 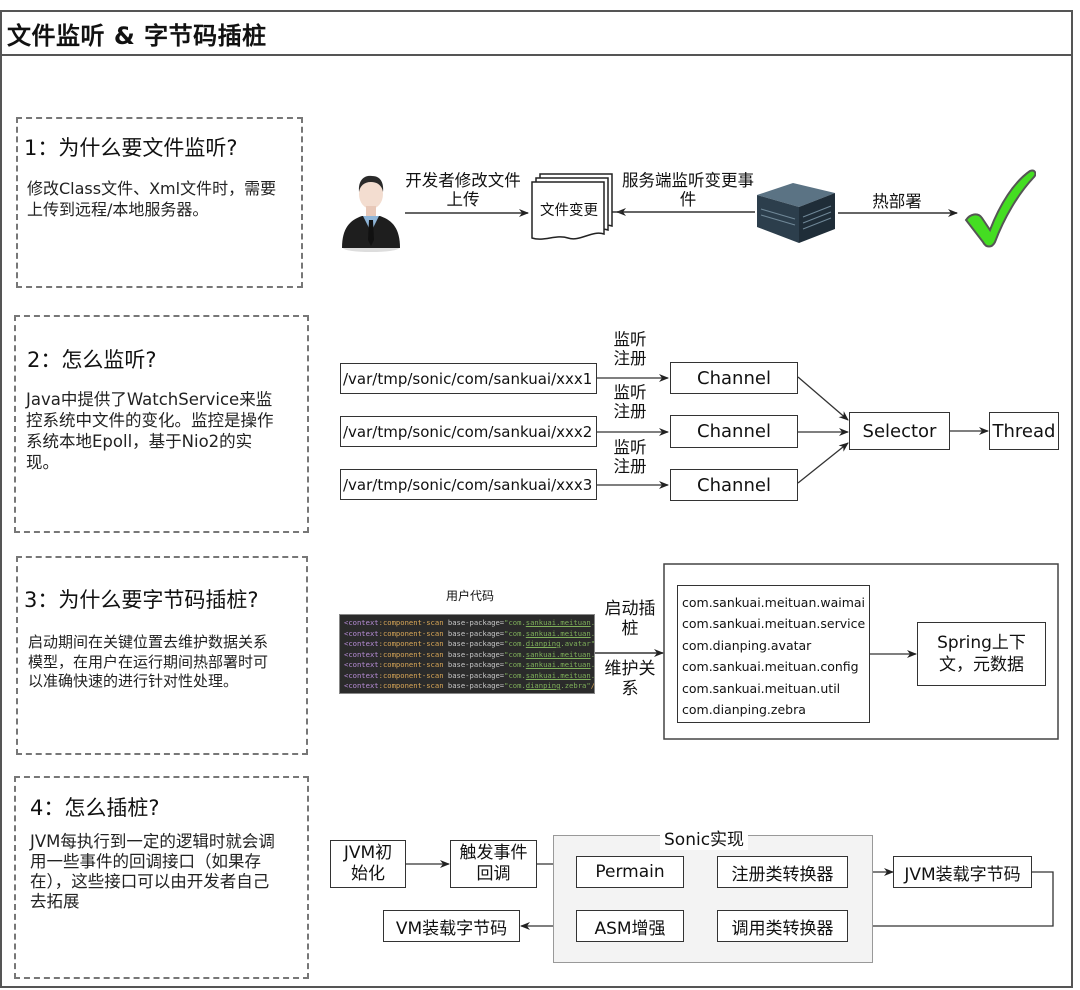 I want to click on spring-context-box: Spring上下文，元数据, so click(x=981, y=654).